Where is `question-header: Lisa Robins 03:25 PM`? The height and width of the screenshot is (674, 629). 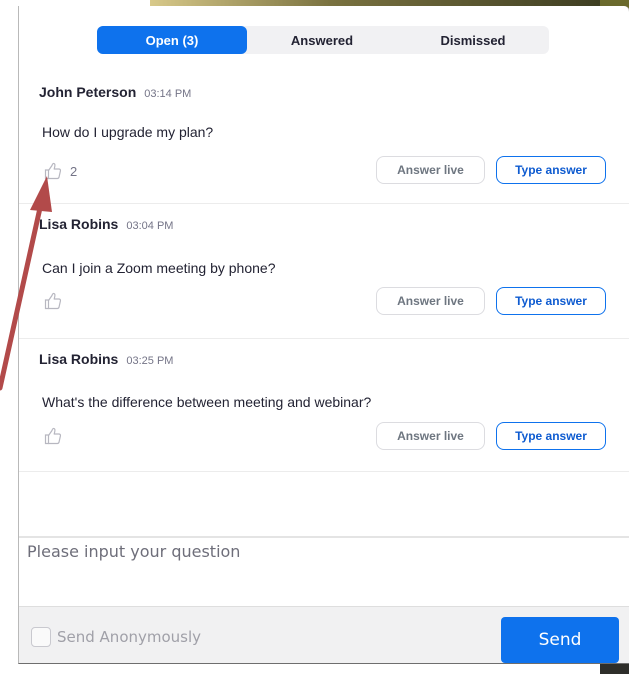
question-header: Lisa Robins 03:25 PM is located at coordinates (106, 359).